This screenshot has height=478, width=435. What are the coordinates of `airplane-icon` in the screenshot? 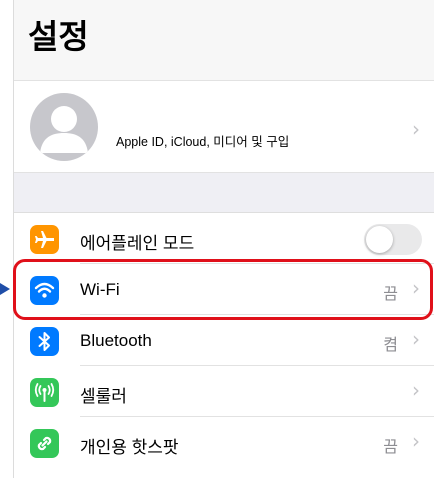 It's located at (44, 239).